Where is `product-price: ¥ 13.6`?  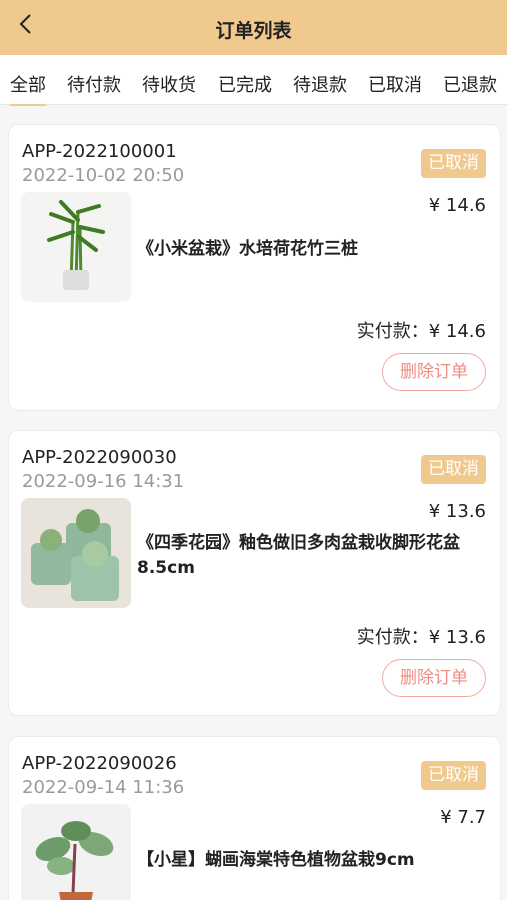 product-price: ¥ 13.6 is located at coordinates (457, 511).